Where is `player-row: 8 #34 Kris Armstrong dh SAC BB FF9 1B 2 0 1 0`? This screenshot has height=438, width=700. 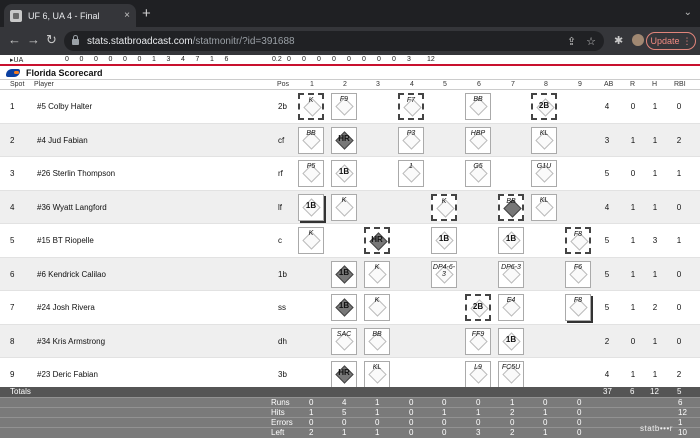 player-row: 8 #34 Kris Armstrong dh SAC BB FF9 1B 2 0 1 0 is located at coordinates (350, 341).